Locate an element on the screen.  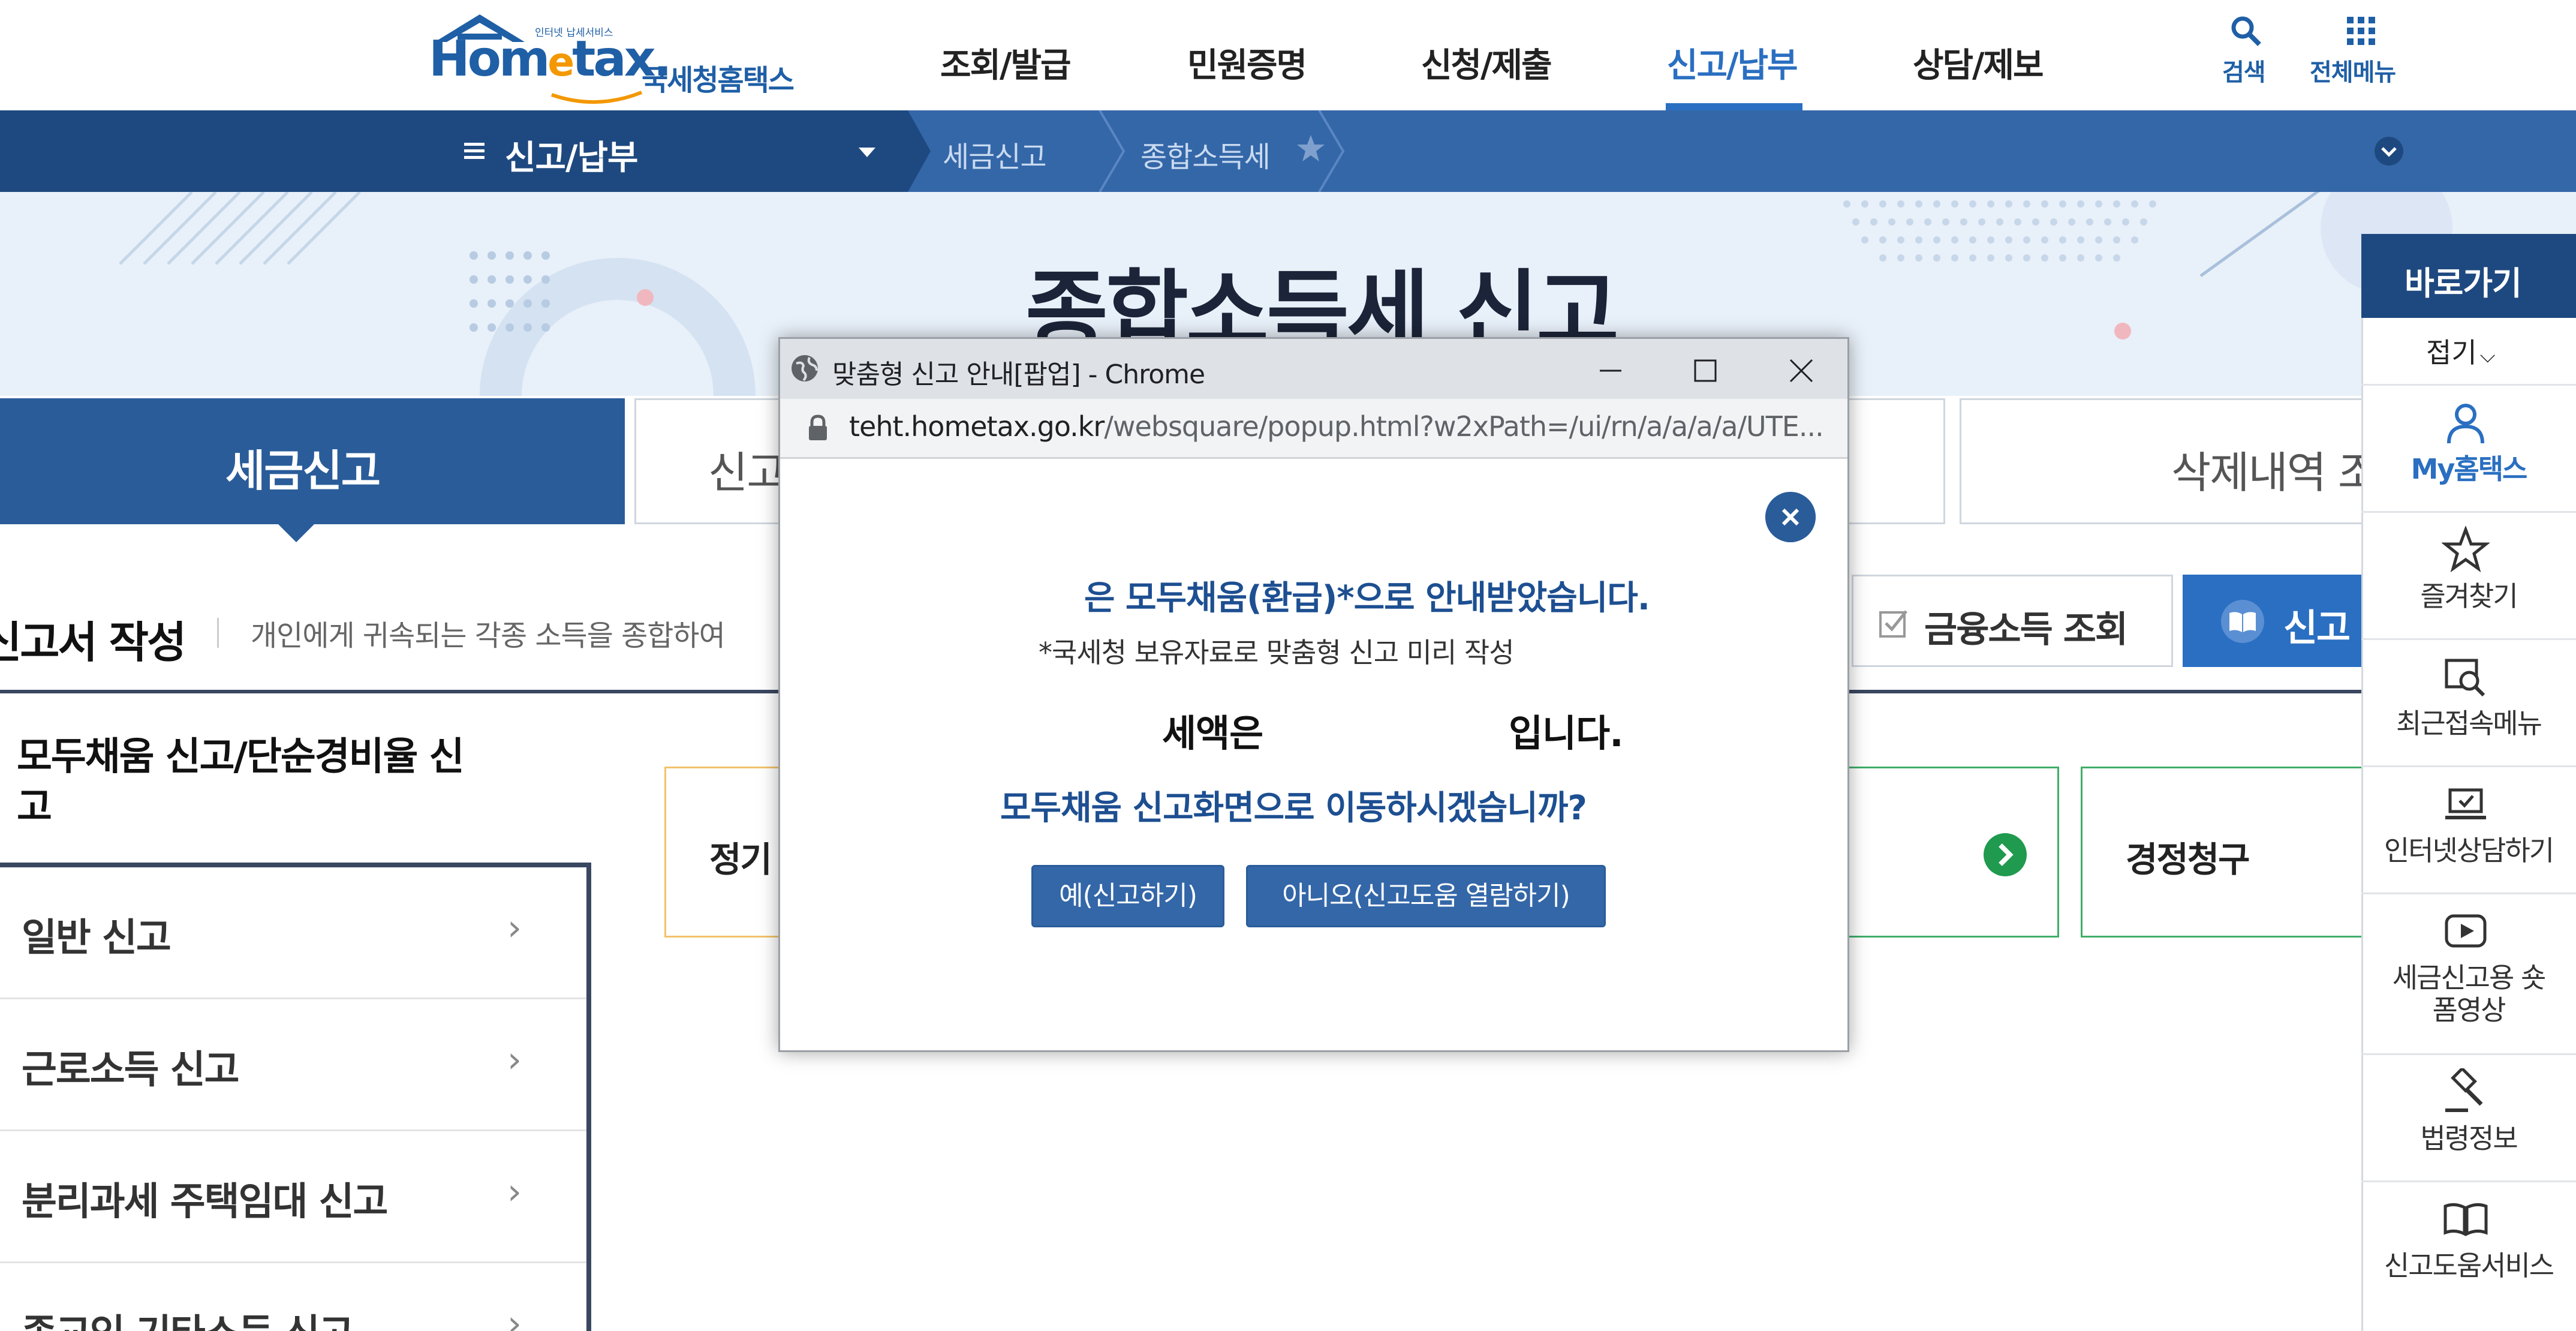
chevron-down-icon: ⌵ is located at coordinates (2487, 356).